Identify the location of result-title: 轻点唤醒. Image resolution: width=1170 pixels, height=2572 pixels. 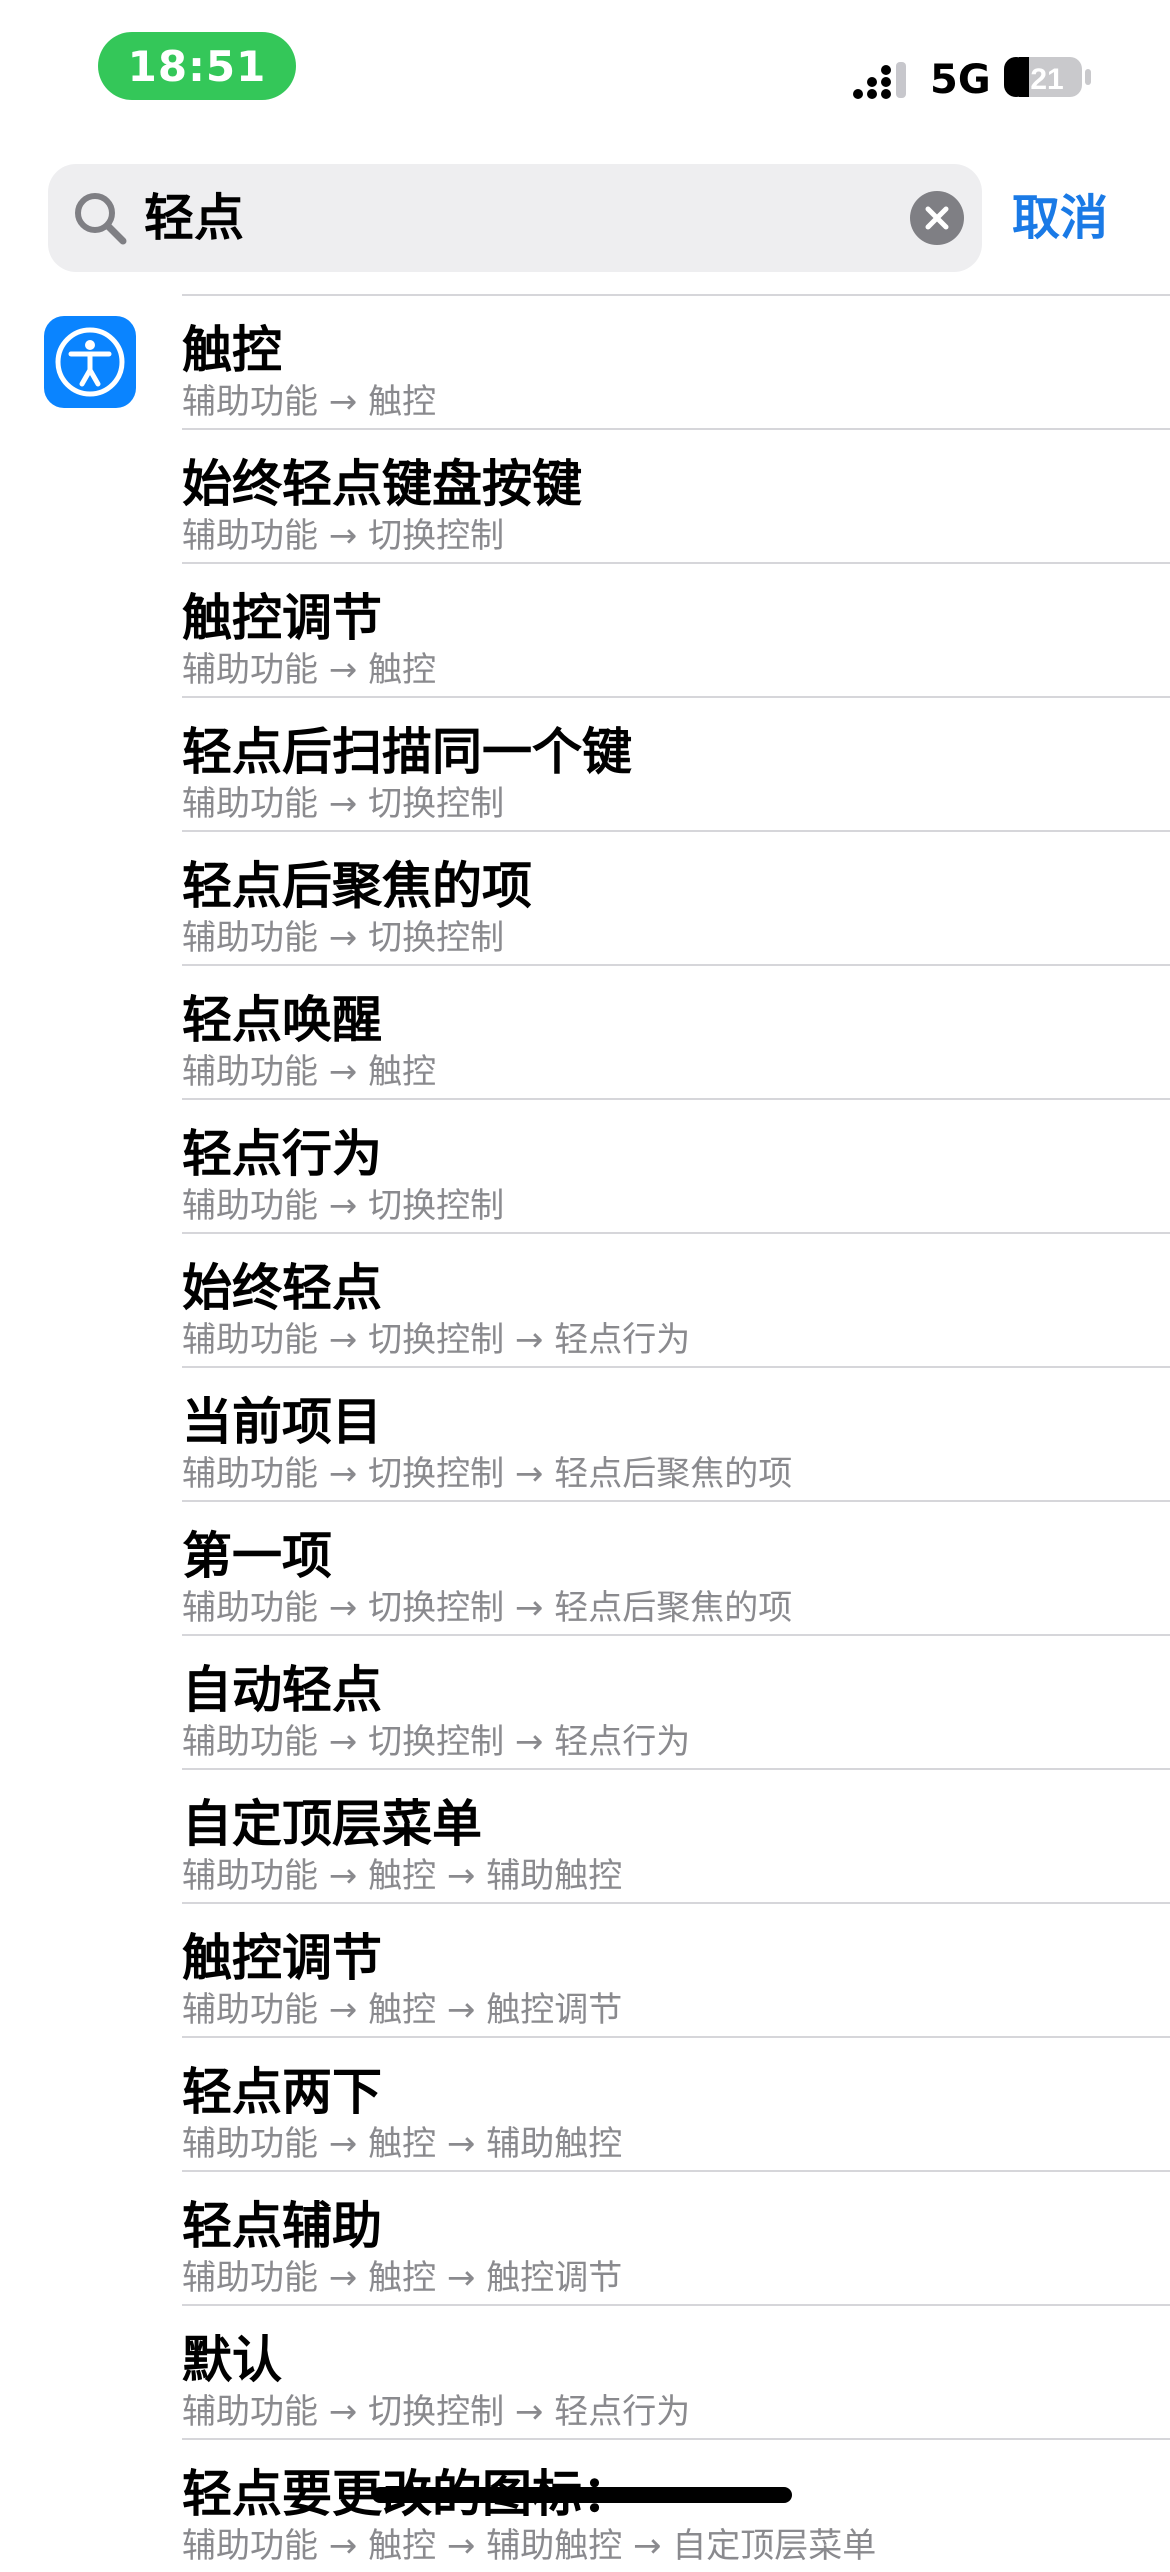
(282, 1020).